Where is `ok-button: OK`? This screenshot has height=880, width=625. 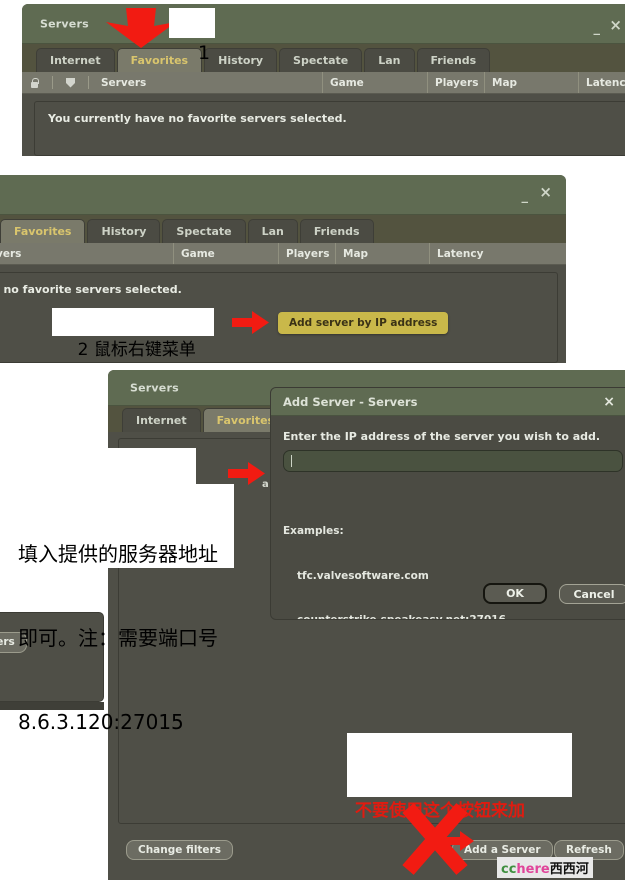 ok-button: OK is located at coordinates (515, 593).